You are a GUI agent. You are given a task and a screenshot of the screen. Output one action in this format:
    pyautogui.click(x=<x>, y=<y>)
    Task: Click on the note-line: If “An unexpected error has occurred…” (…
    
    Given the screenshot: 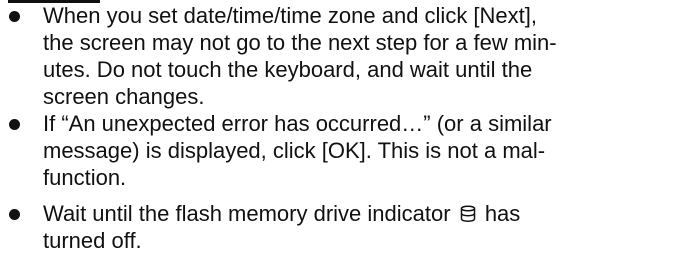 What is the action you would take?
    pyautogui.click(x=297, y=123)
    